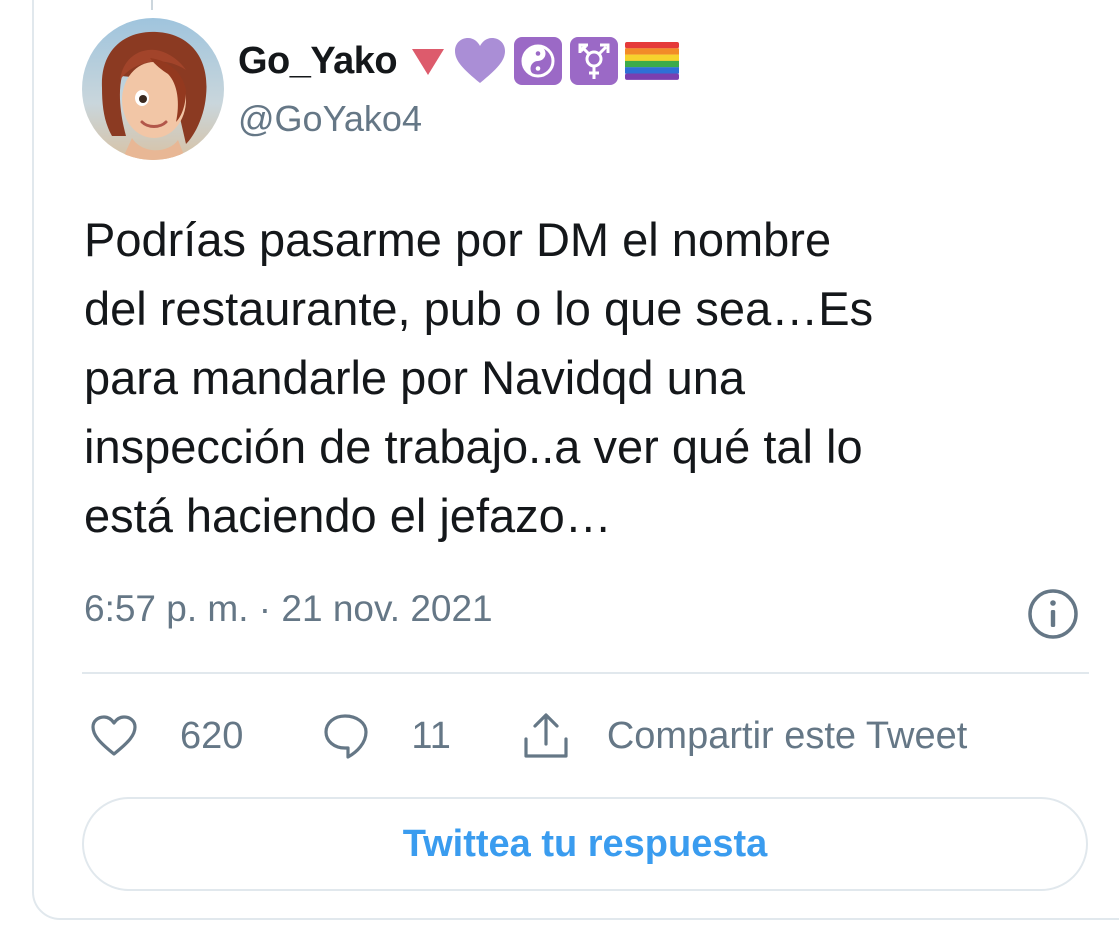  Describe the element at coordinates (1053, 614) in the screenshot. I see `info-circle-icon` at that location.